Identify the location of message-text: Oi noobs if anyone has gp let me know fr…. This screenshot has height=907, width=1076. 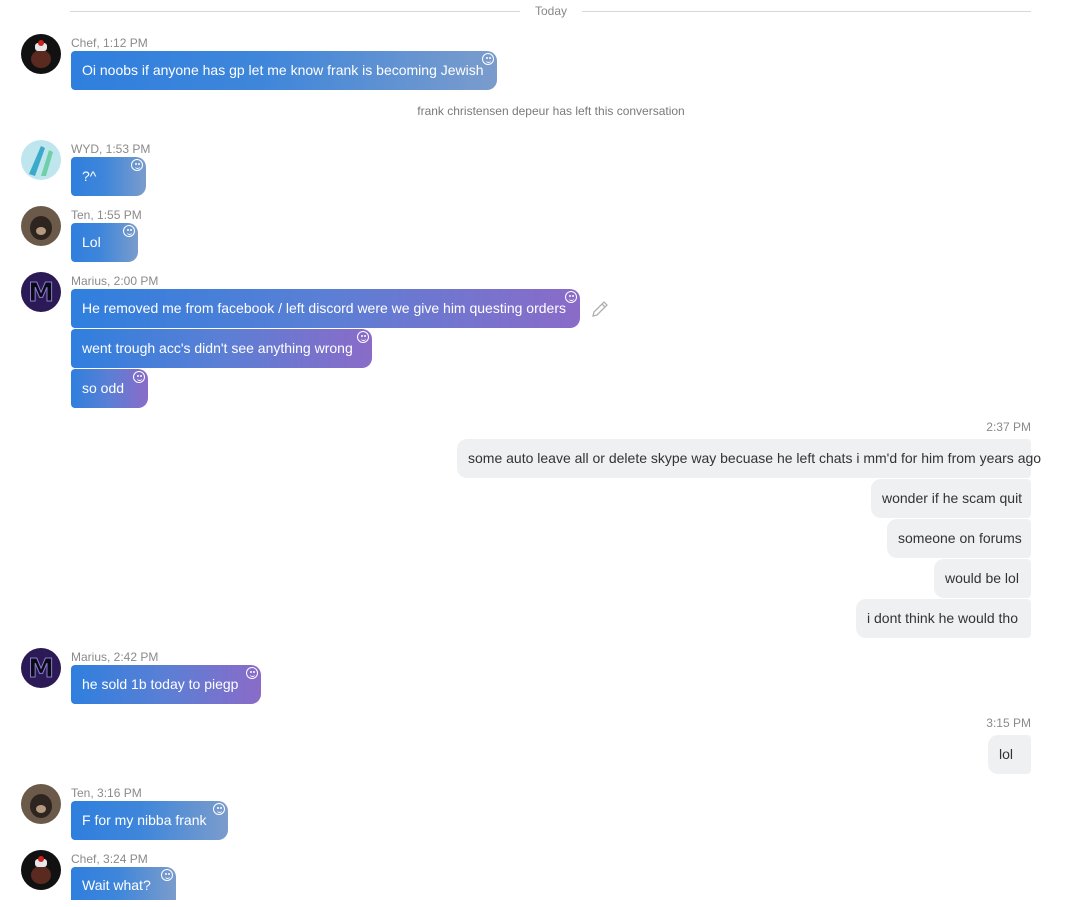
(283, 70).